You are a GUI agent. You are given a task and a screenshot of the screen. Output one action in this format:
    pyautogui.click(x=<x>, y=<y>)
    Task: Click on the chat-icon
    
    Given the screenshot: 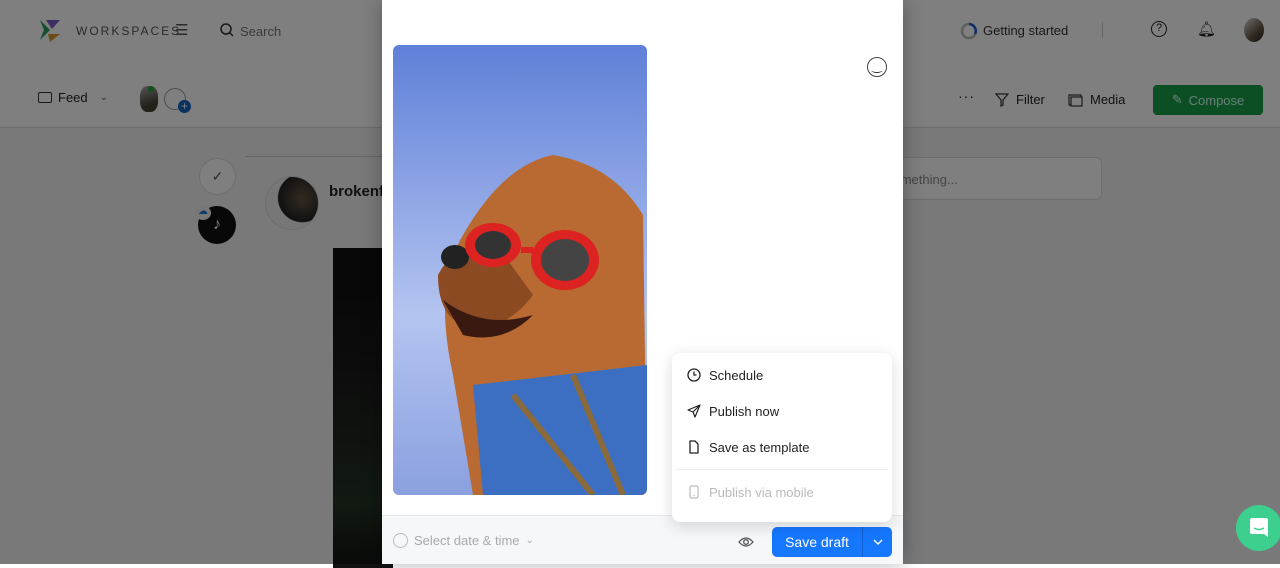 What is the action you would take?
    pyautogui.click(x=1259, y=527)
    